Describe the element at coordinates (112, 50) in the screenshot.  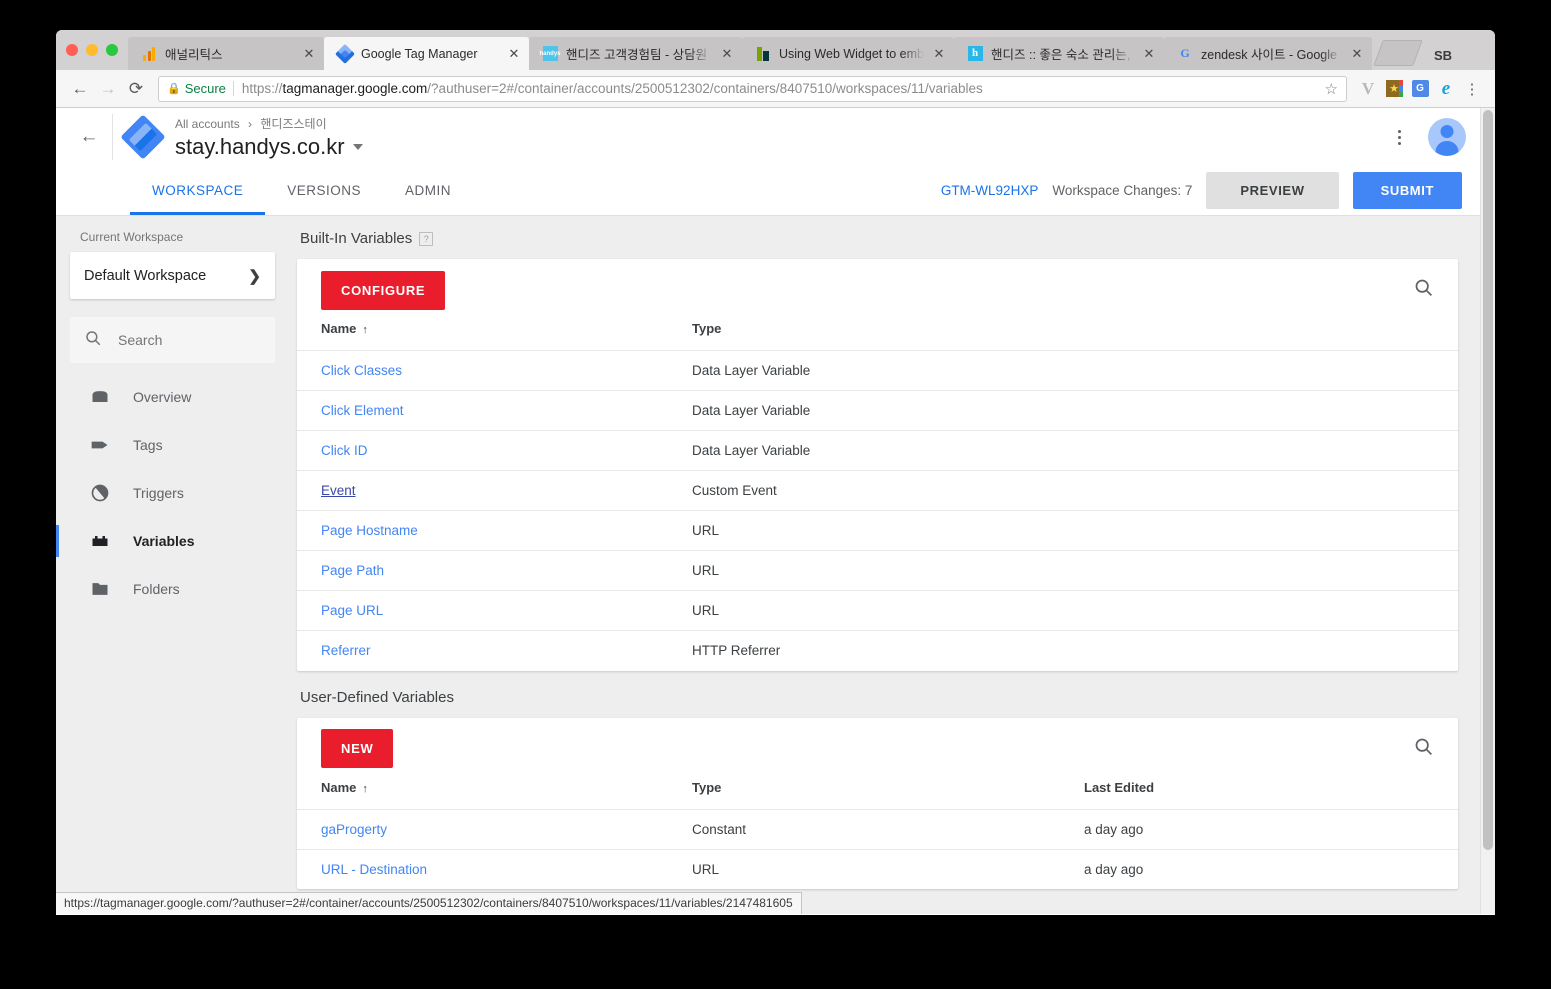
I see `maximize-window-button` at that location.